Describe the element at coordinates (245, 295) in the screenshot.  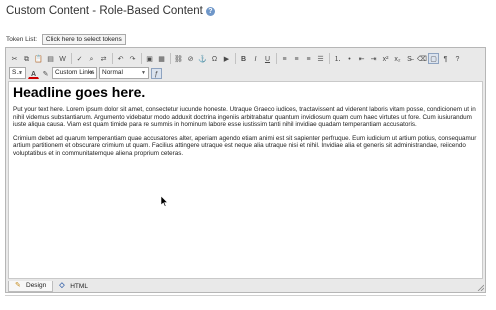
I see `divider` at that location.